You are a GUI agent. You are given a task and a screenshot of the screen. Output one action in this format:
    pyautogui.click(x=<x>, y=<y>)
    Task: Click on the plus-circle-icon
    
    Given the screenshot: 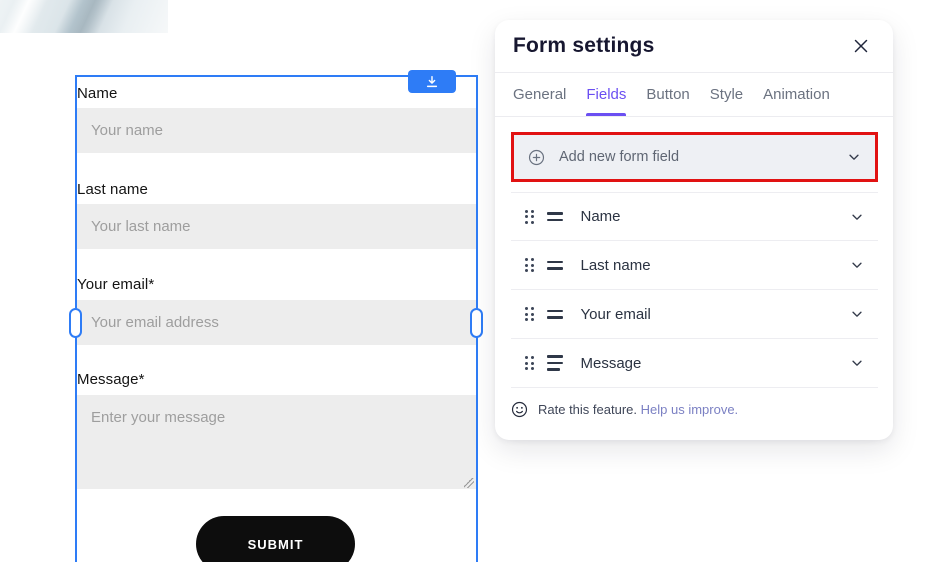 What is the action you would take?
    pyautogui.click(x=536, y=157)
    